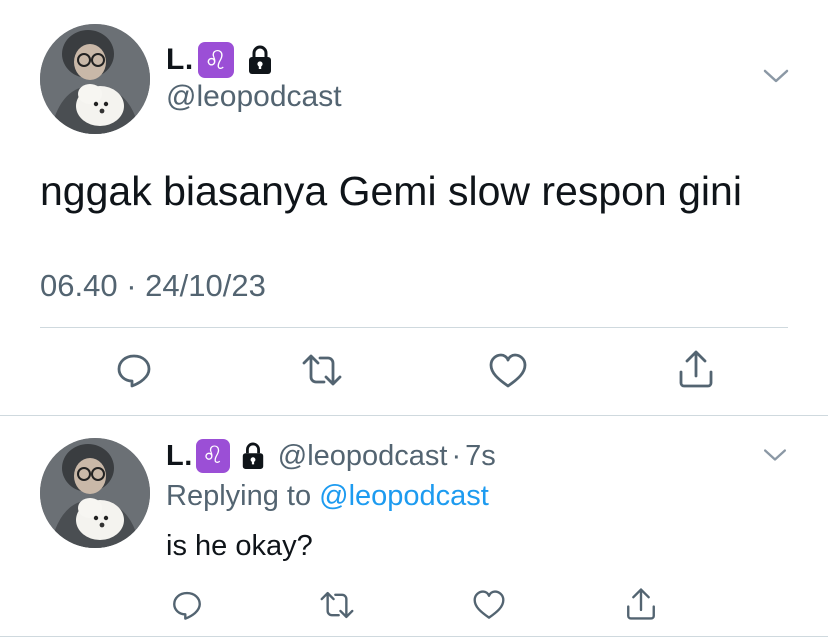 The image size is (828, 639). What do you see at coordinates (239, 546) in the screenshot?
I see `tweet-text: is he okay?` at bounding box center [239, 546].